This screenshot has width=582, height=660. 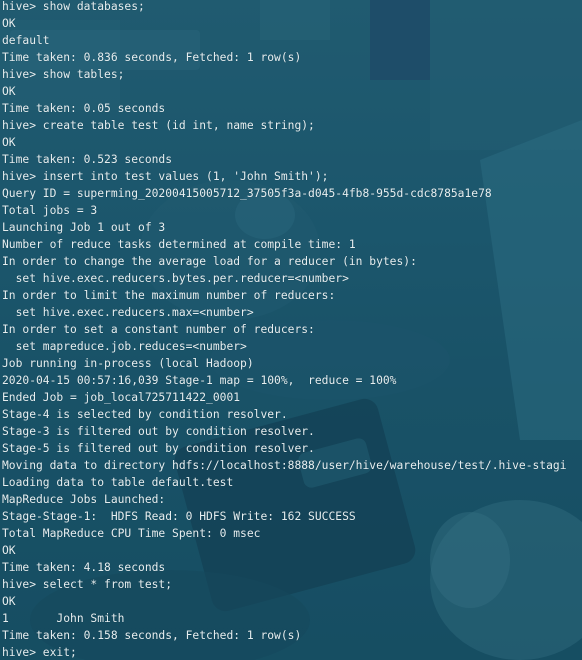 What do you see at coordinates (124, 346) in the screenshot?
I see `terminal-line: set mapreduce.job.reduces=<number>` at bounding box center [124, 346].